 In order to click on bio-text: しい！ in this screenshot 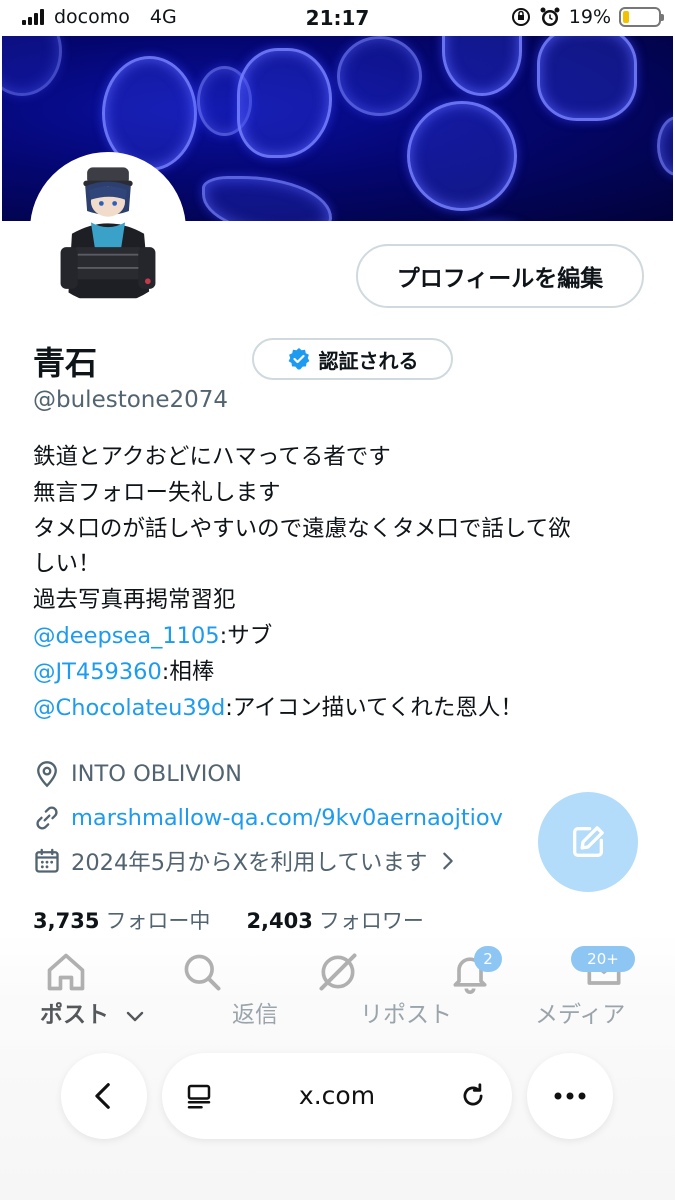, I will do `click(67, 564)`.